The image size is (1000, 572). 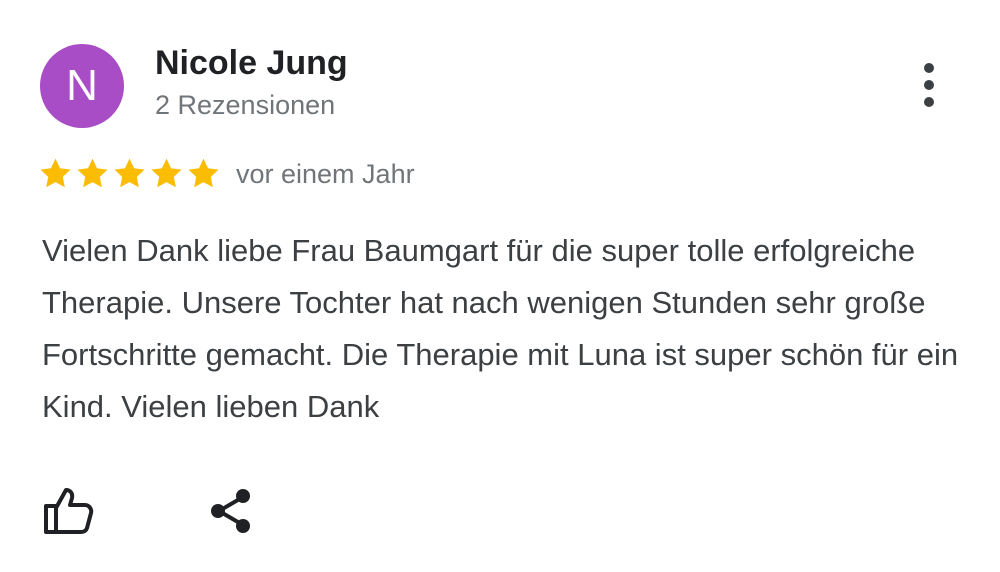 I want to click on thumbs-up-icon, so click(x=69, y=511).